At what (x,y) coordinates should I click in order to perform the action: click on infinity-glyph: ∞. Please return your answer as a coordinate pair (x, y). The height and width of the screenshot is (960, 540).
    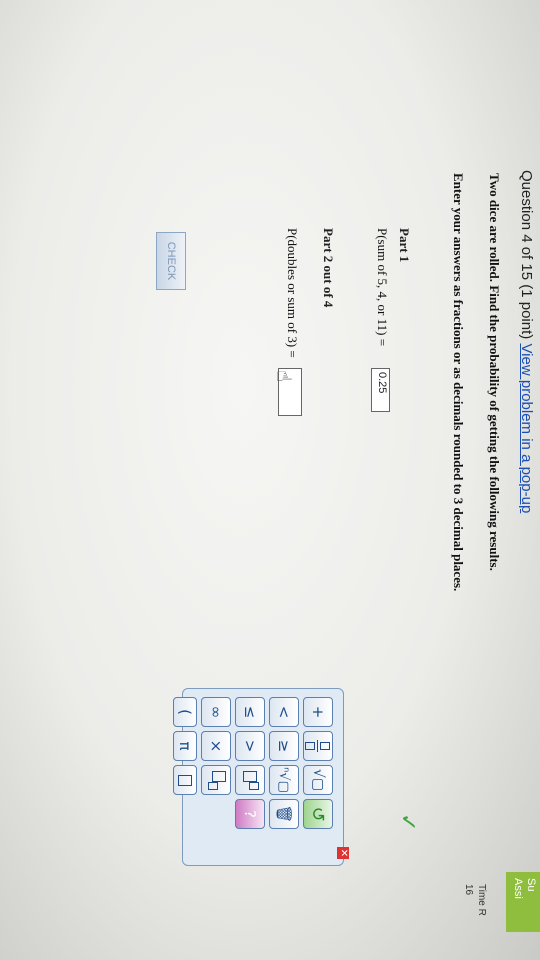
    Looking at the image, I should click on (216, 712).